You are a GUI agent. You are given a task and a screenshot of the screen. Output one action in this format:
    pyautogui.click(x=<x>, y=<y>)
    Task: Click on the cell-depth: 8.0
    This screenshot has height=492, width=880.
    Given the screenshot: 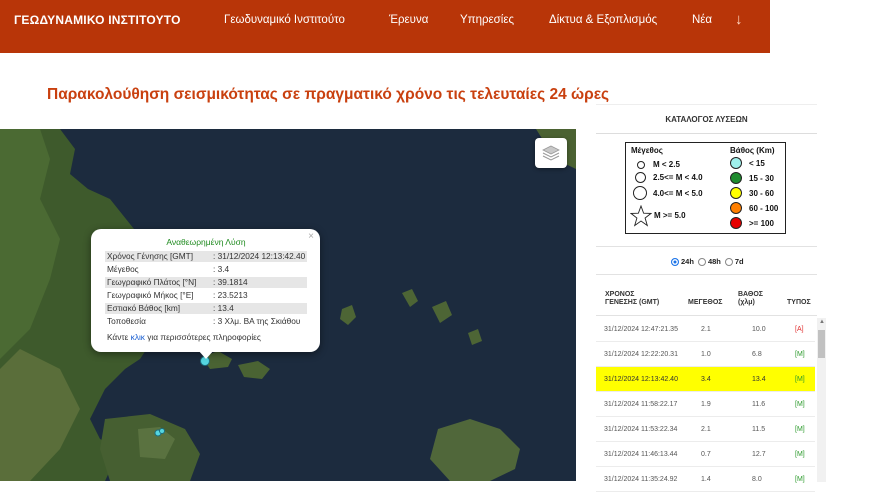 What is the action you would take?
    pyautogui.click(x=757, y=479)
    